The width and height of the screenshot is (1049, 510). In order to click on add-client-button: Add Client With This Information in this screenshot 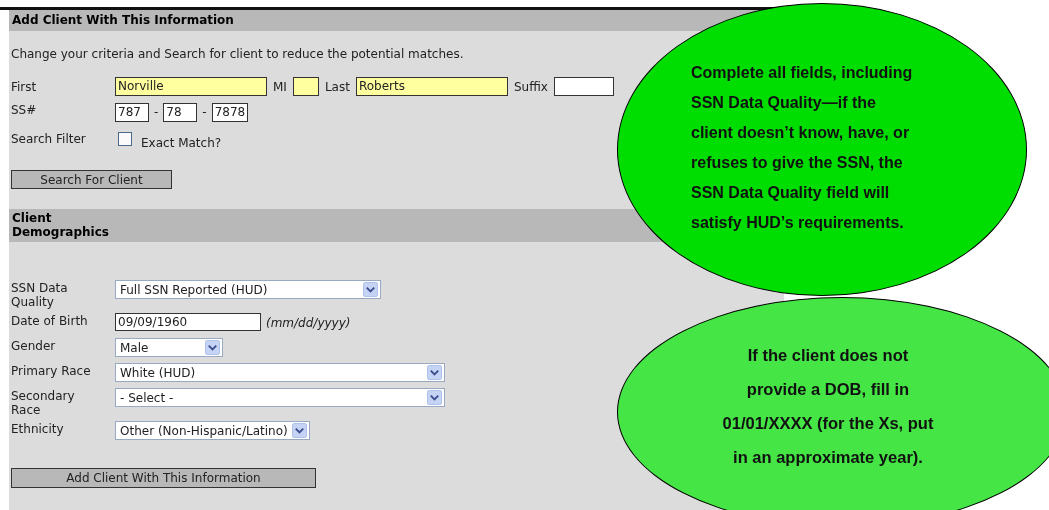, I will do `click(163, 478)`.